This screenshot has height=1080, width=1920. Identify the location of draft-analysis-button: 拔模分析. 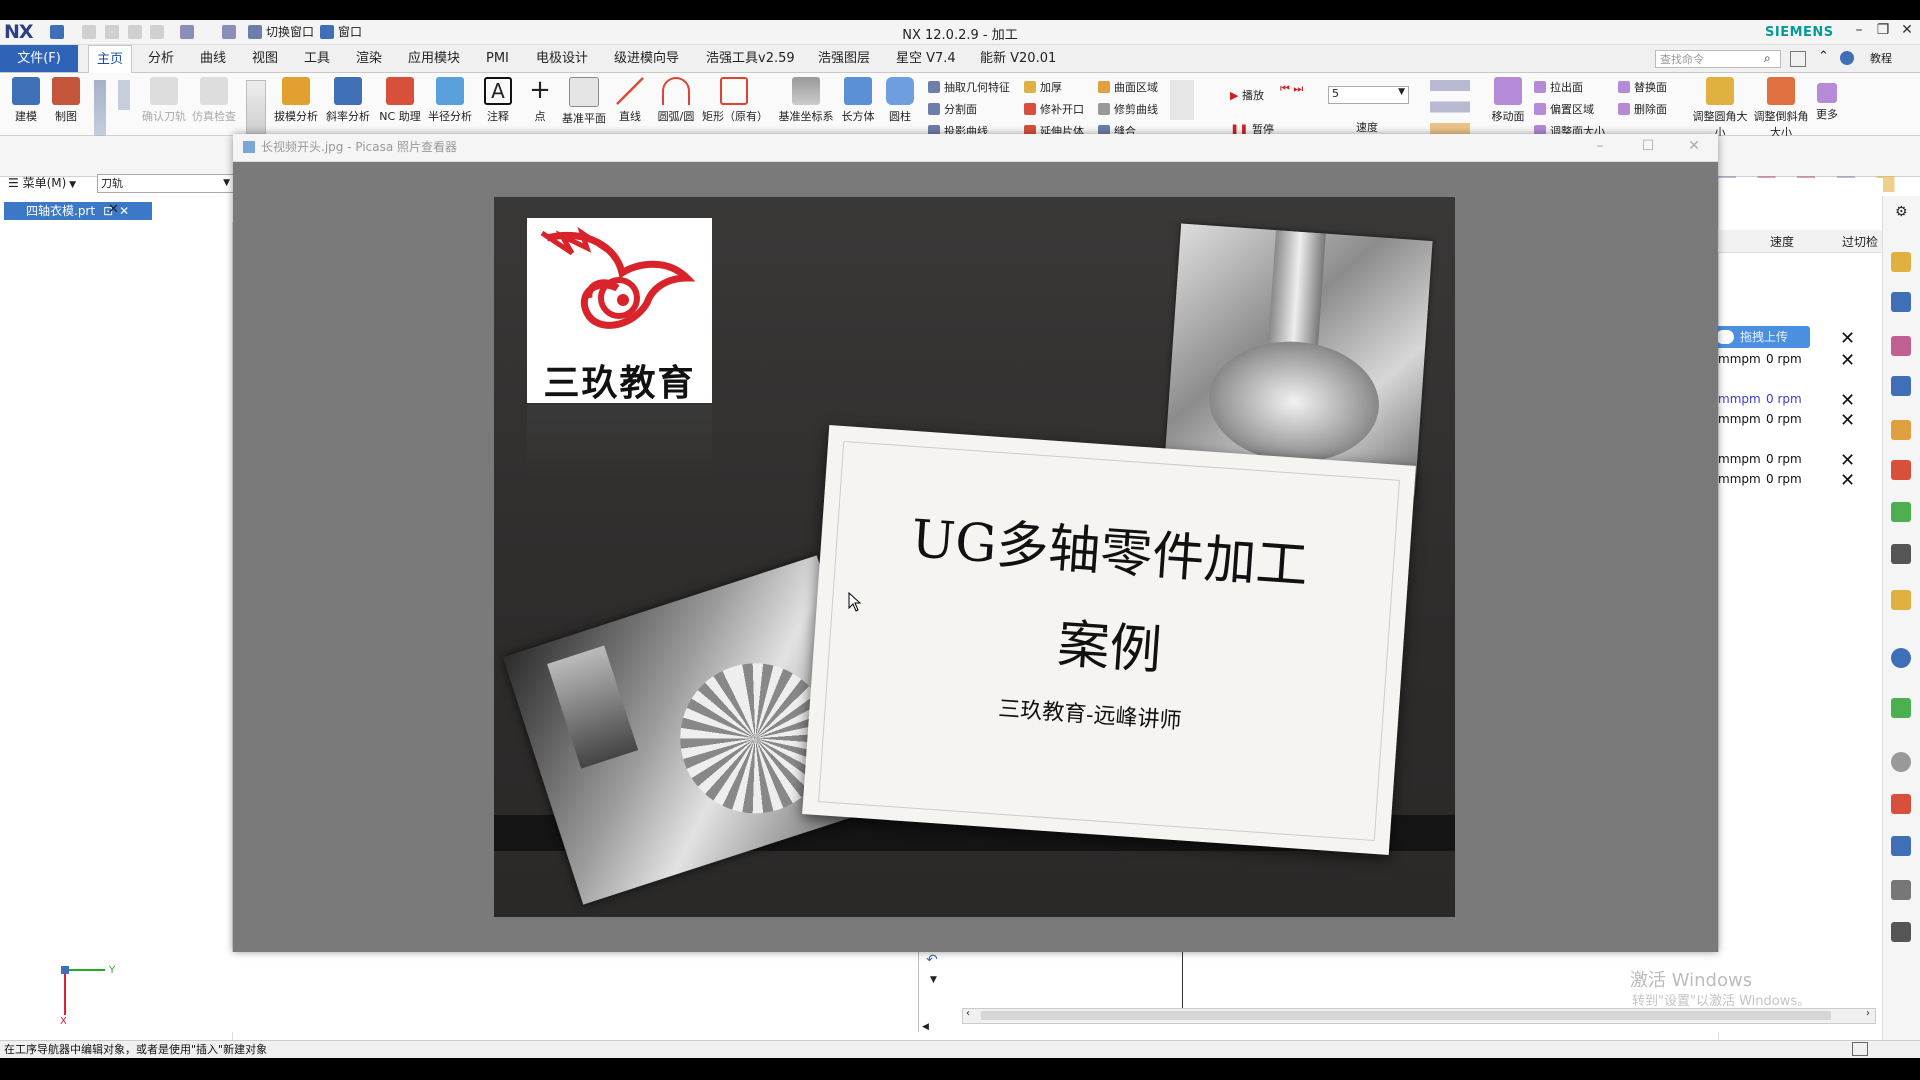
(296, 100).